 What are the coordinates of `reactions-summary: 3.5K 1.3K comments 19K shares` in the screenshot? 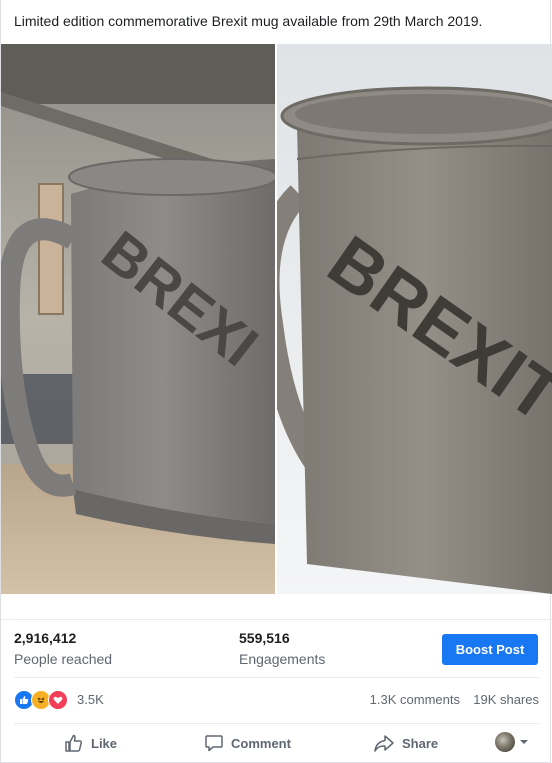 It's located at (276, 700).